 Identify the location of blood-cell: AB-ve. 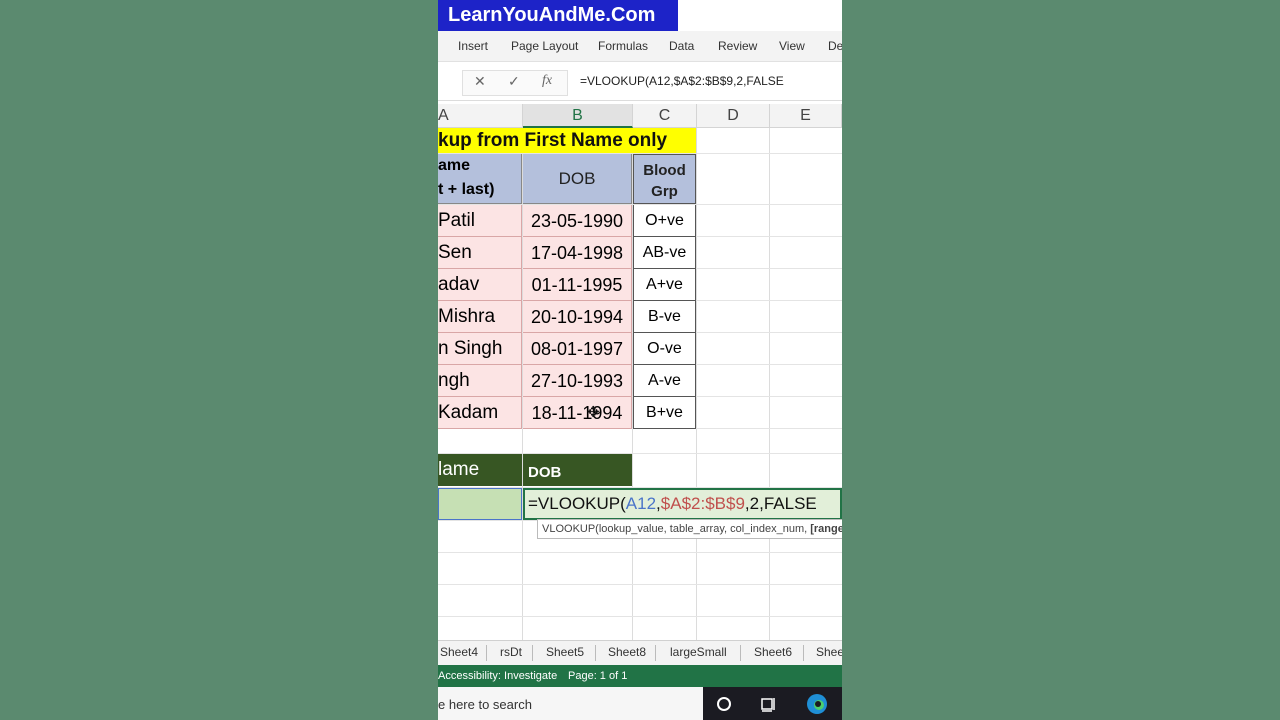
(664, 253).